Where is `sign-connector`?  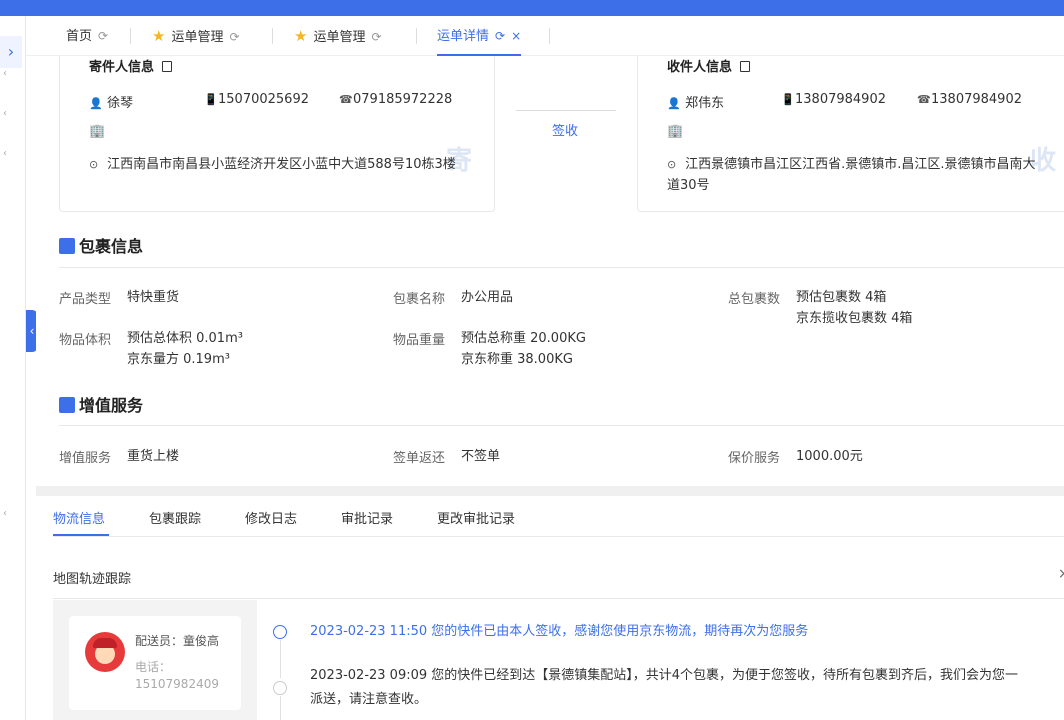
sign-connector is located at coordinates (566, 110).